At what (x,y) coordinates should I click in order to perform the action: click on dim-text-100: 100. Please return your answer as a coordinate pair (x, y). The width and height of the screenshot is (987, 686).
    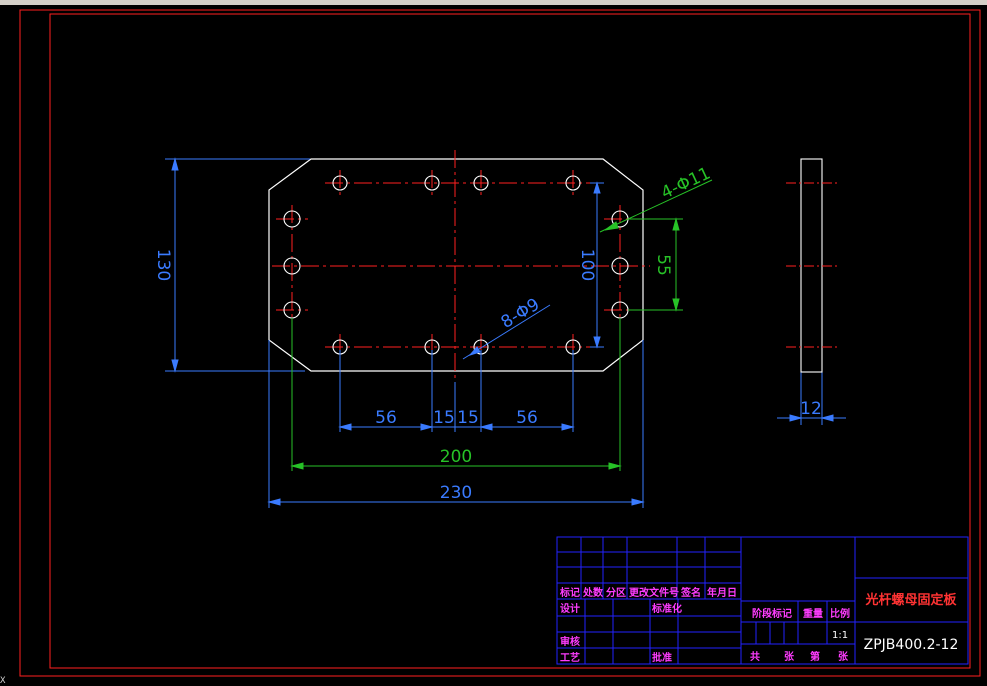
    Looking at the image, I should click on (587, 265).